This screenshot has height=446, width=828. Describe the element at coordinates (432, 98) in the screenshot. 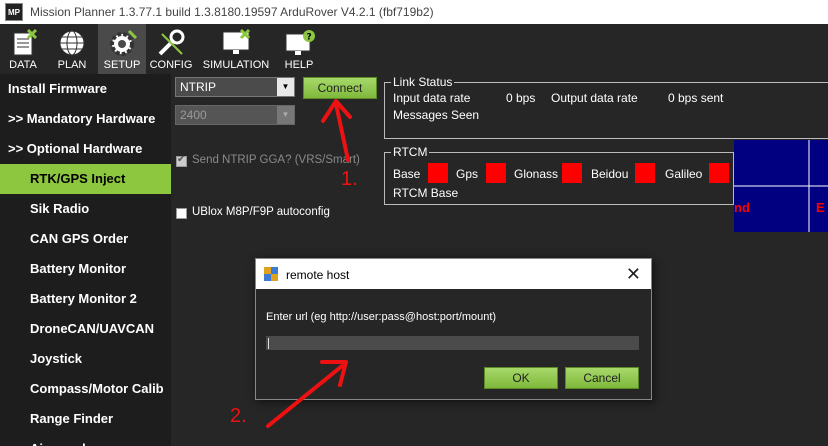

I see `input-rate-label: Input data rate` at that location.